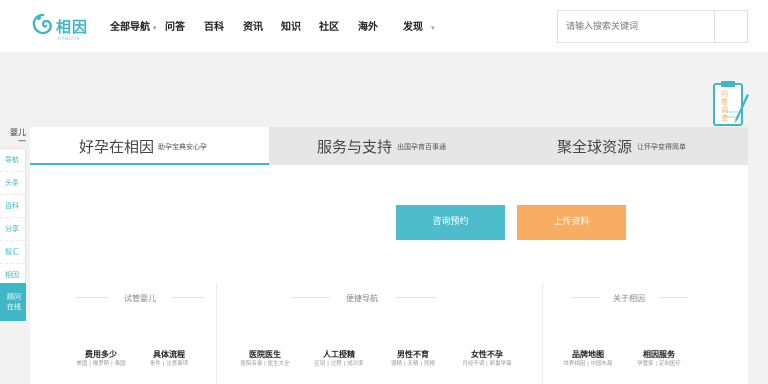  I want to click on tab-subtitle: 助孕宝典安心孕, so click(182, 147).